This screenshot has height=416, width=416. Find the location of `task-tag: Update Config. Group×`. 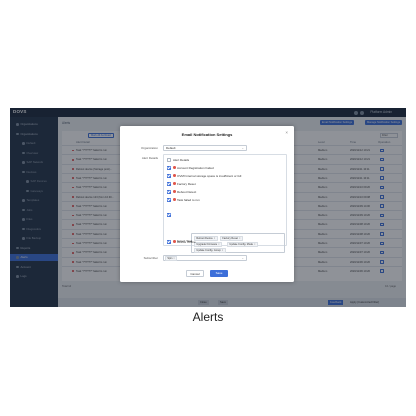

task-tag: Update Config. Group× is located at coordinates (210, 250).